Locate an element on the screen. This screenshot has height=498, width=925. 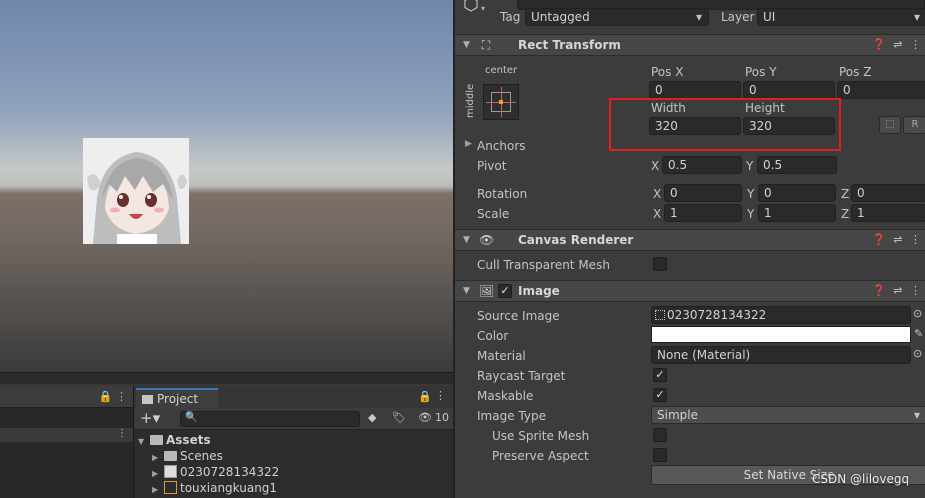
tab-project-label: Project is located at coordinates (178, 399).